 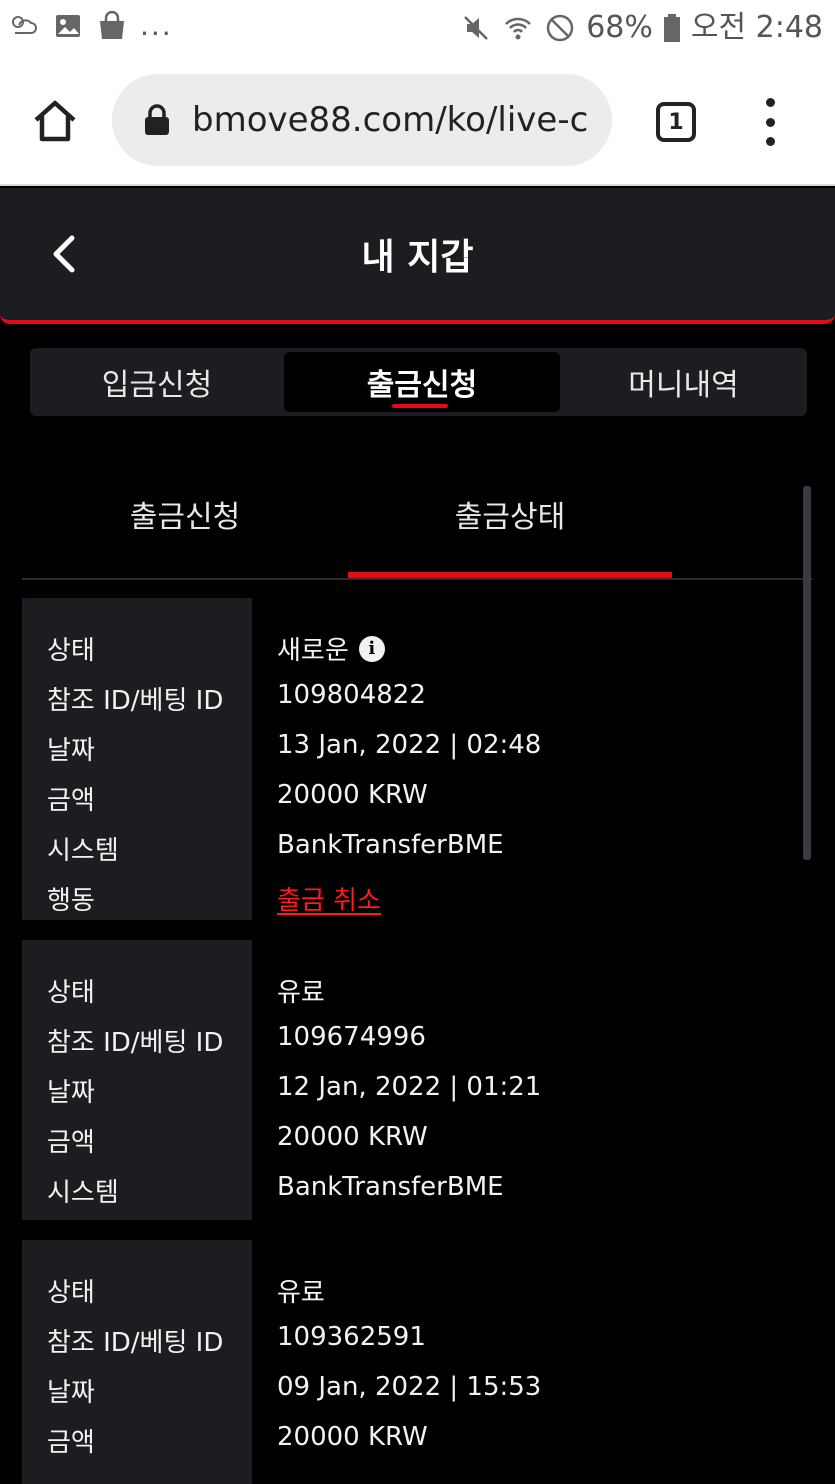 I want to click on do-not-disturb-icon, so click(x=560, y=28).